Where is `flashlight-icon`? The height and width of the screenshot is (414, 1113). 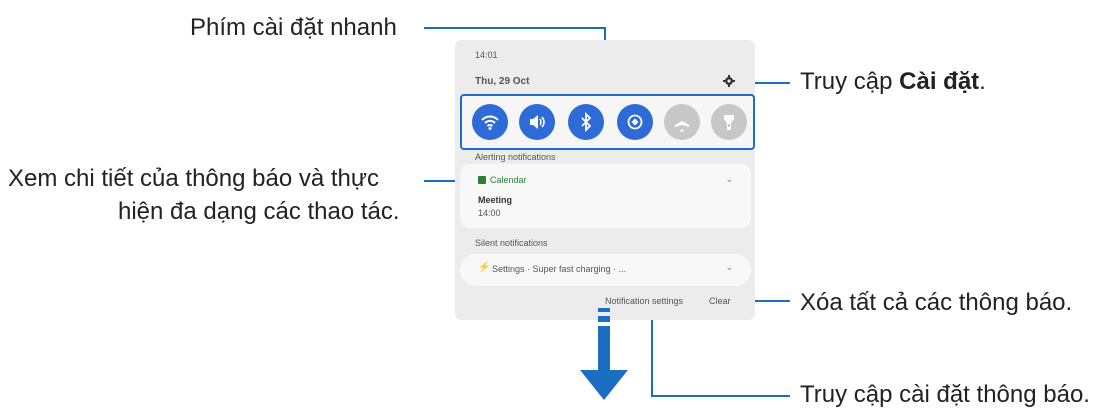 flashlight-icon is located at coordinates (729, 122).